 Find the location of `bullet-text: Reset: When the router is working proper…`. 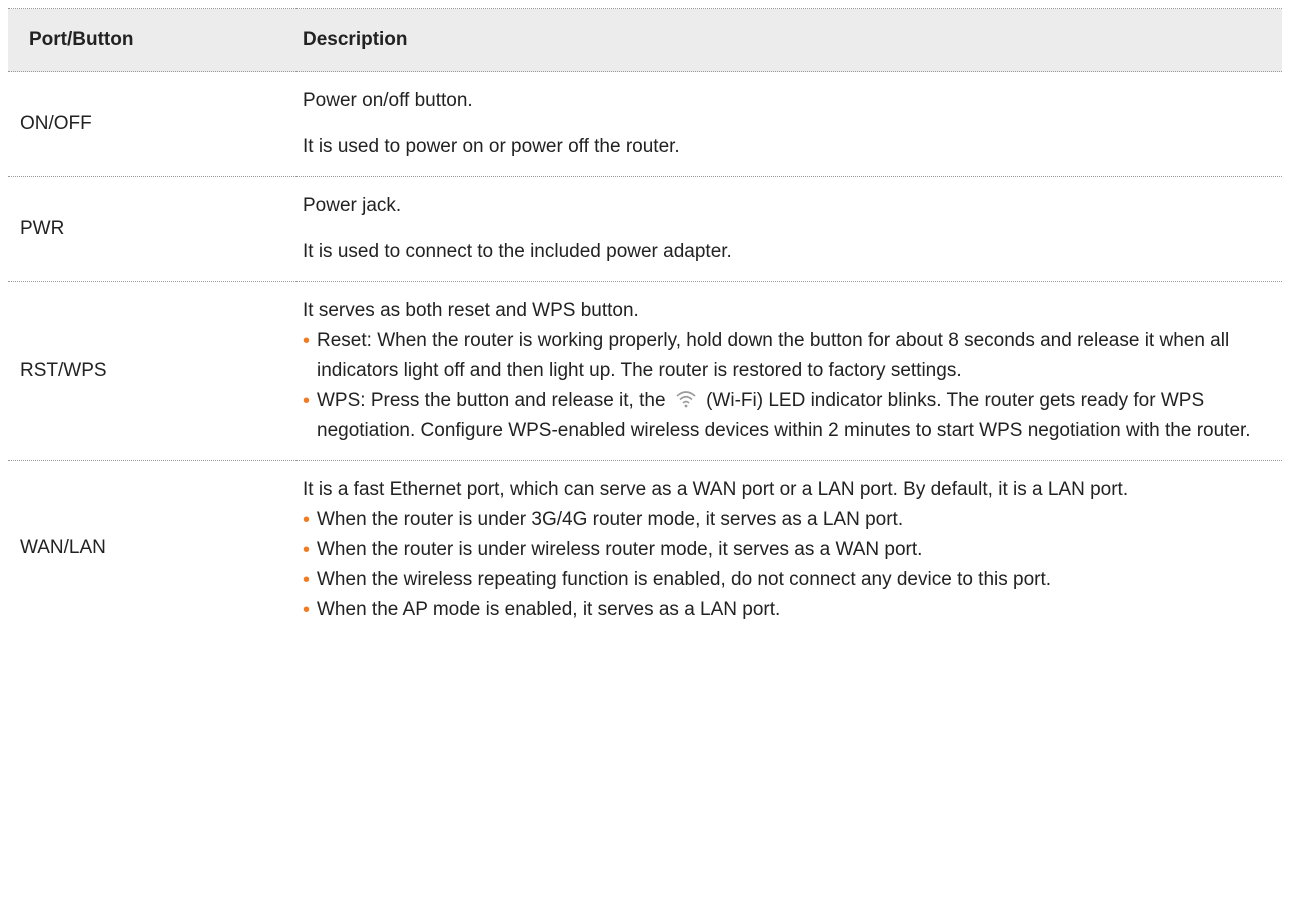

bullet-text: Reset: When the router is working proper… is located at coordinates (773, 355).